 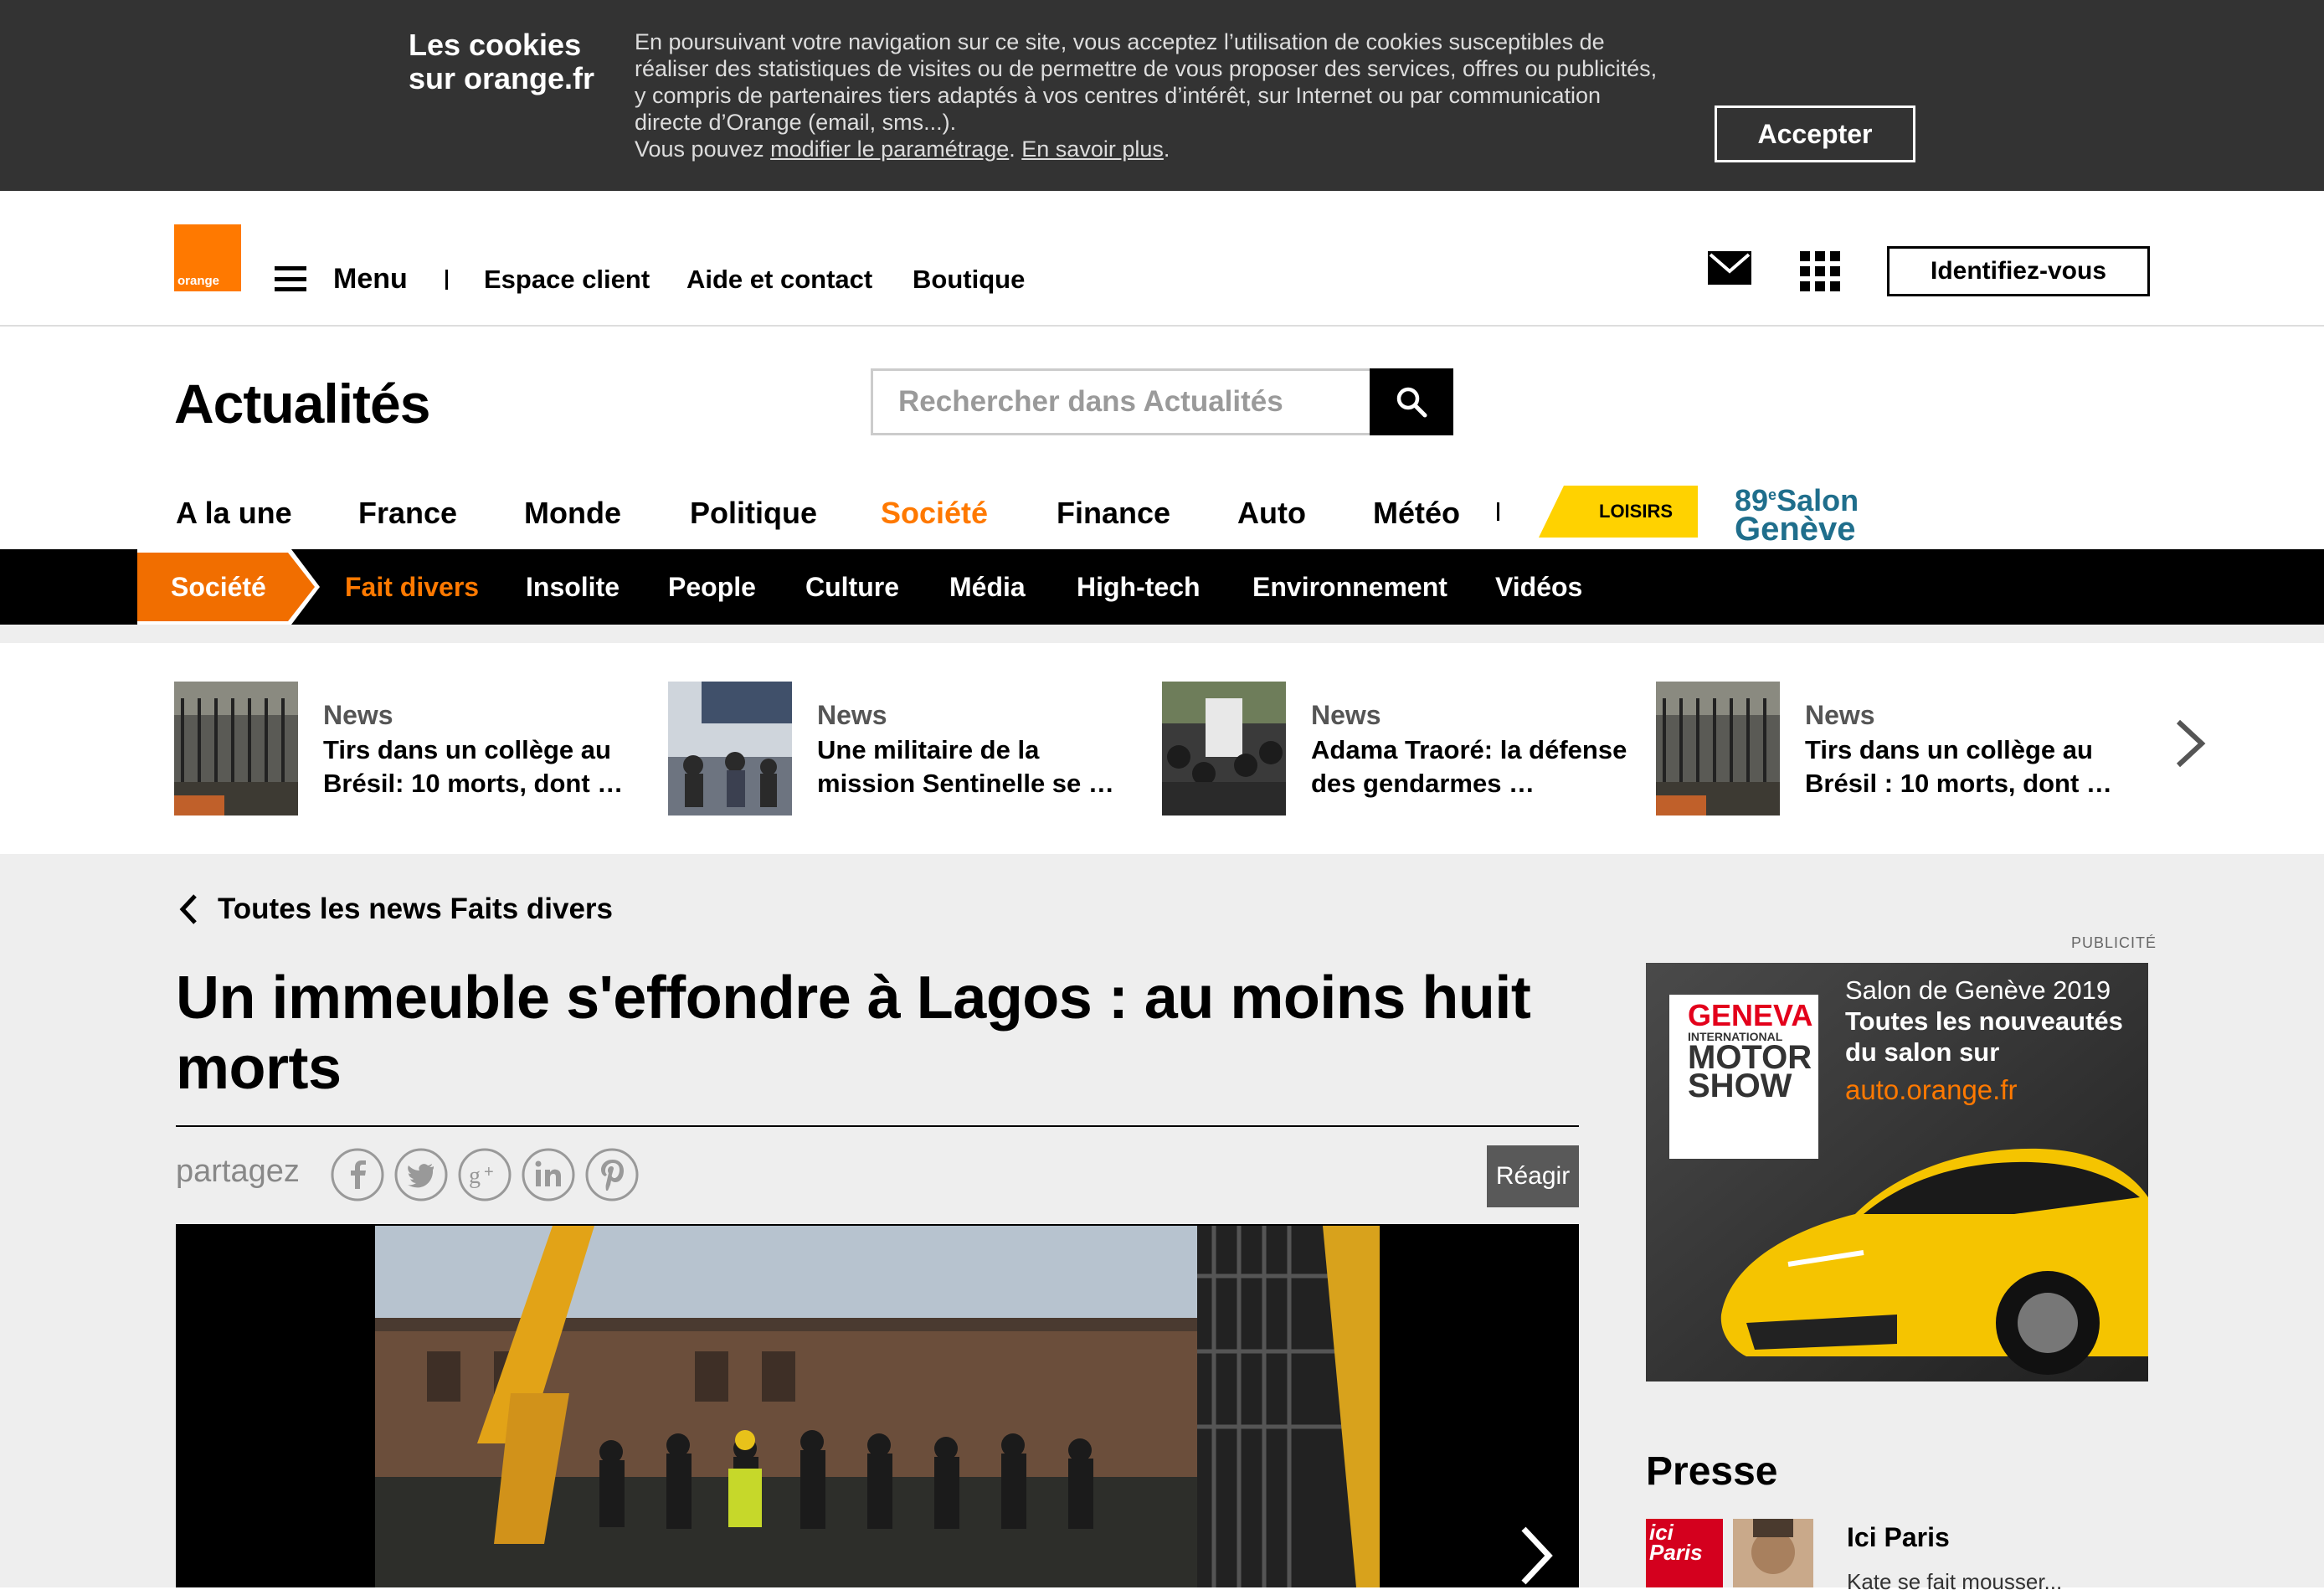 What do you see at coordinates (1162, 634) in the screenshot?
I see `strip-separator` at bounding box center [1162, 634].